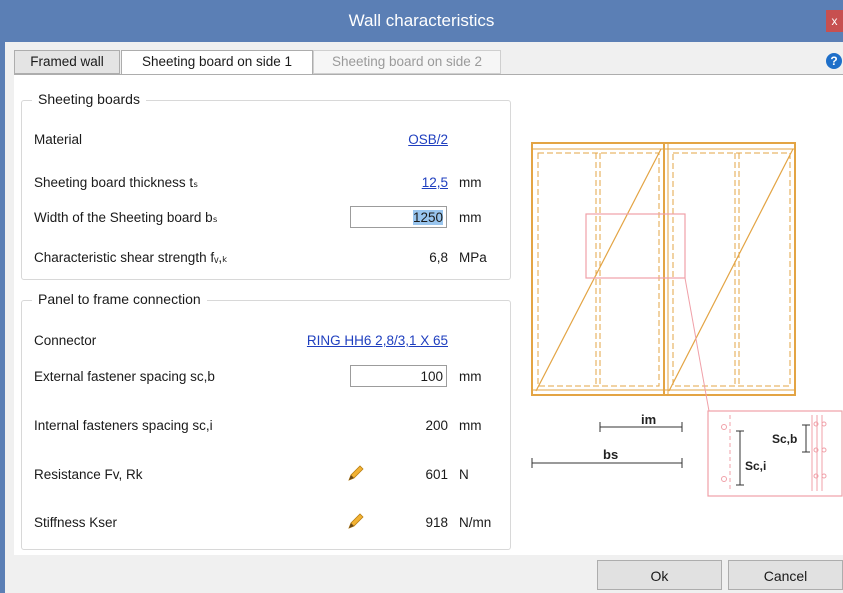 The width and height of the screenshot is (843, 593). I want to click on external-spacing-label: External fastener spacing sc,b, so click(124, 376).